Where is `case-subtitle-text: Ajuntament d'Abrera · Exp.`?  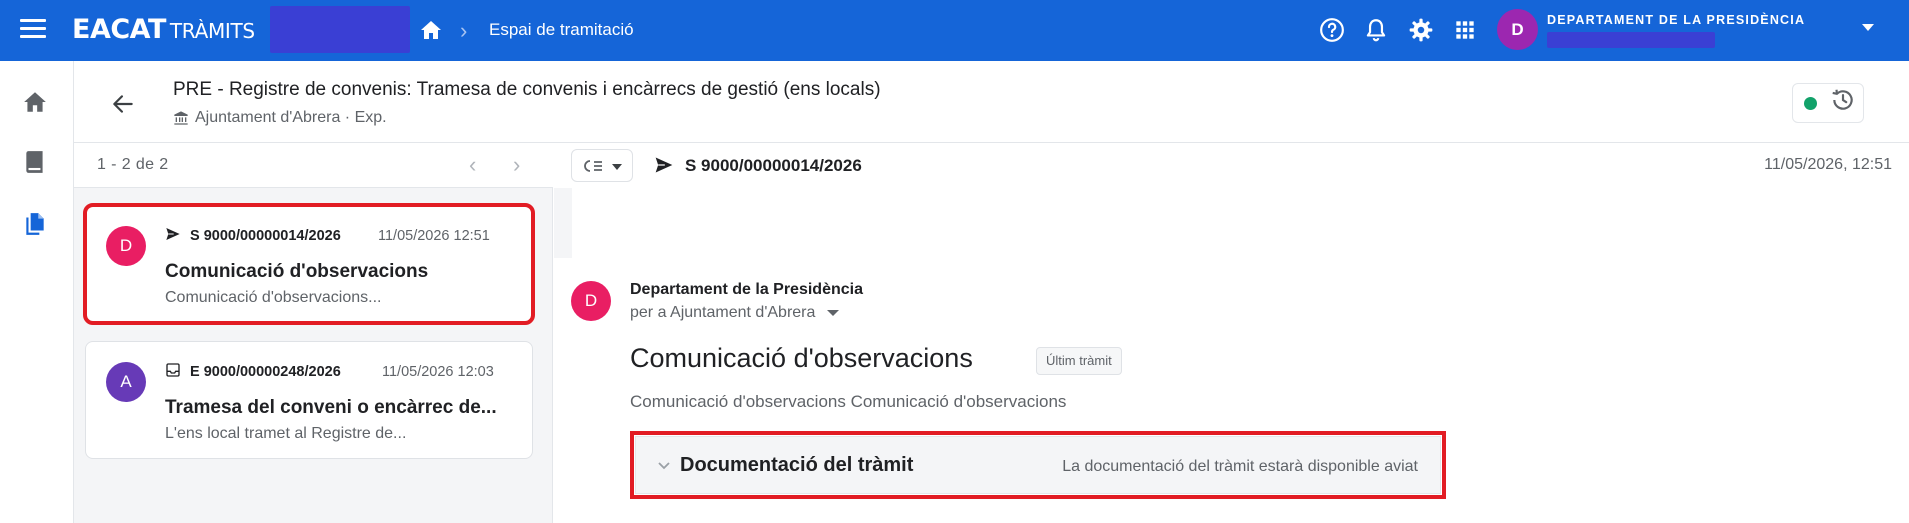 case-subtitle-text: Ajuntament d'Abrera · Exp. is located at coordinates (291, 117).